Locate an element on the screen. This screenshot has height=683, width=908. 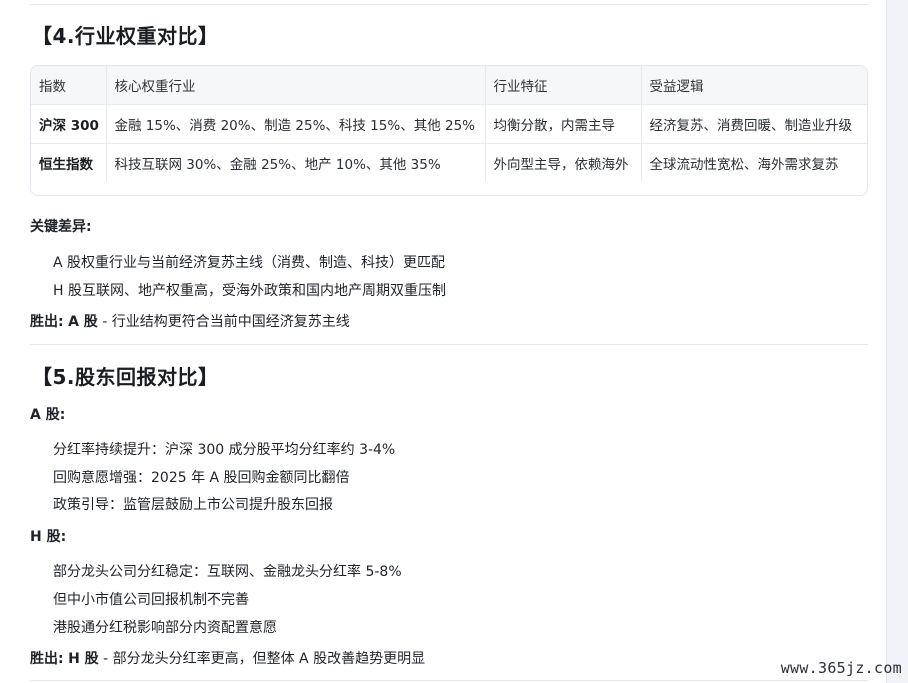
section-5-heading: 【5.股东回报对比】 is located at coordinates (125, 377).